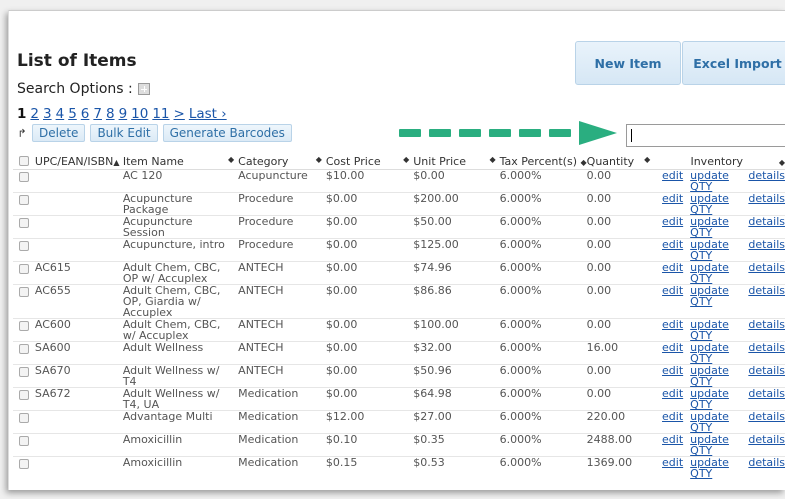 The image size is (785, 499). What do you see at coordinates (72, 114) in the screenshot?
I see `page-link: 5` at bounding box center [72, 114].